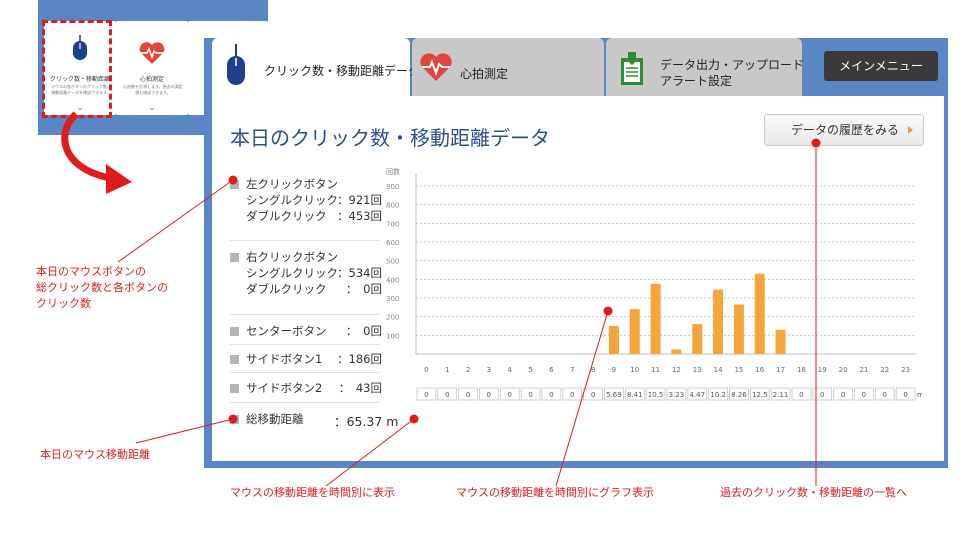 The height and width of the screenshot is (537, 980). Describe the element at coordinates (91, 271) in the screenshot. I see `annotation-line: 本日のマウスボタンの` at that location.